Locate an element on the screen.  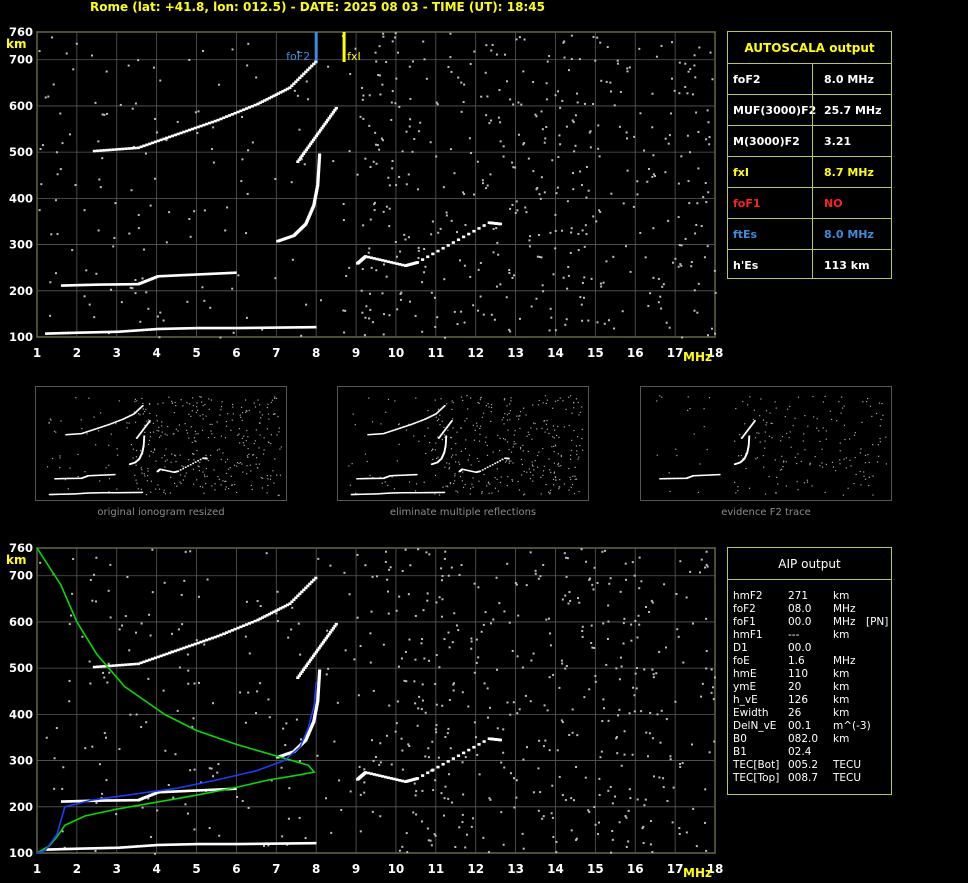
aip-value: 26 is located at coordinates (795, 713).